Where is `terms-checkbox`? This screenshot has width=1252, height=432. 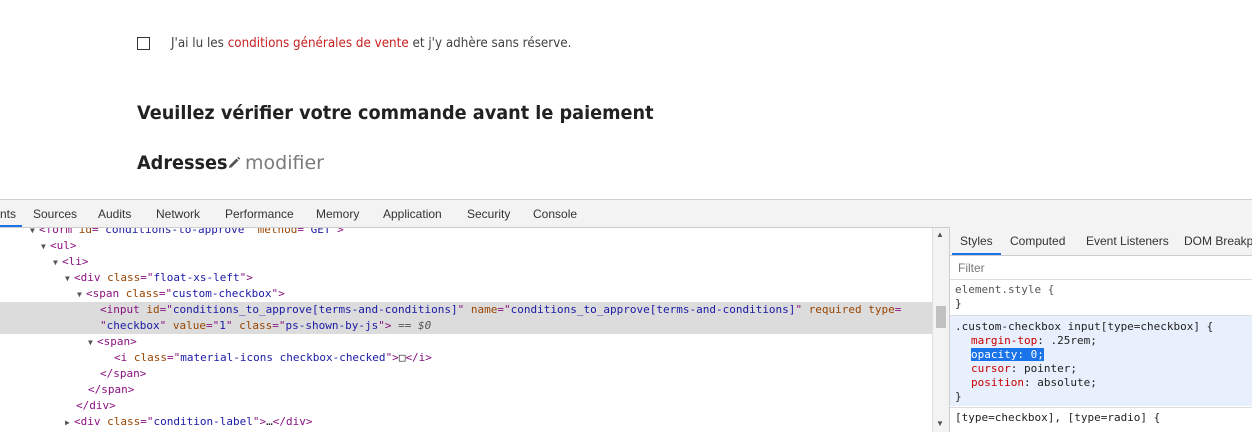
terms-checkbox is located at coordinates (143, 43).